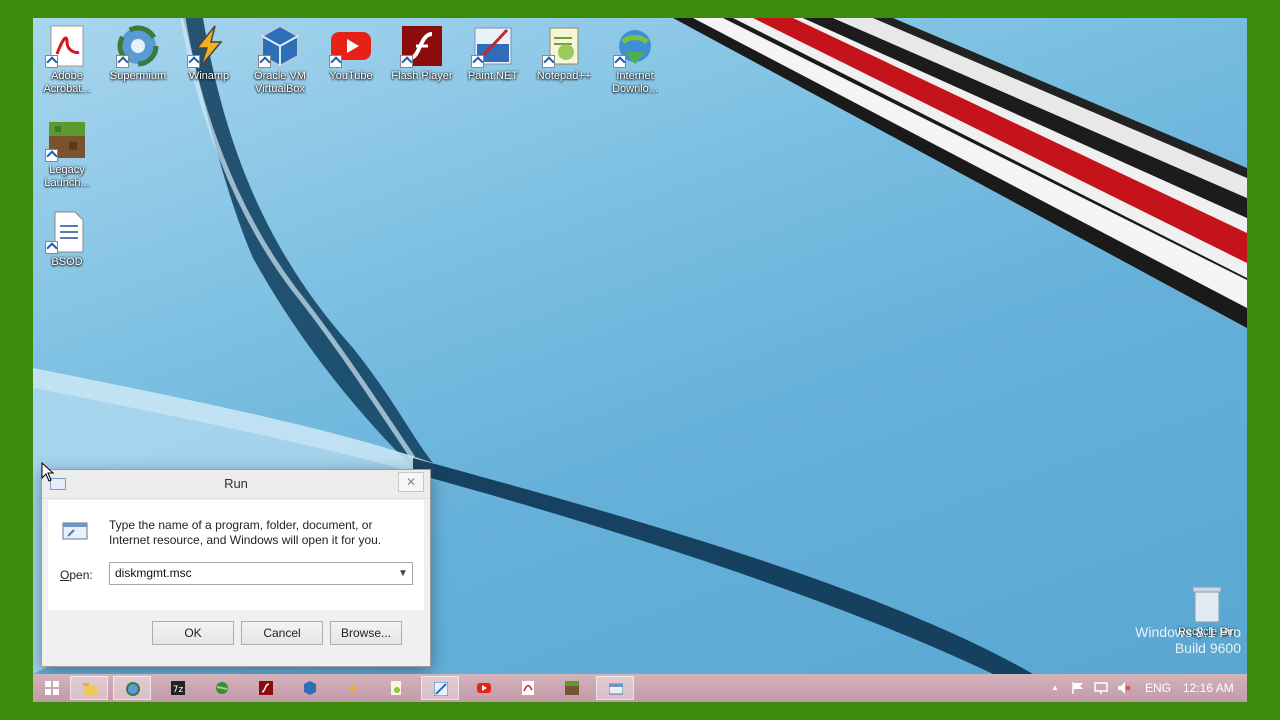 This screenshot has height=720, width=1280. I want to click on taskbar-run, so click(615, 688).